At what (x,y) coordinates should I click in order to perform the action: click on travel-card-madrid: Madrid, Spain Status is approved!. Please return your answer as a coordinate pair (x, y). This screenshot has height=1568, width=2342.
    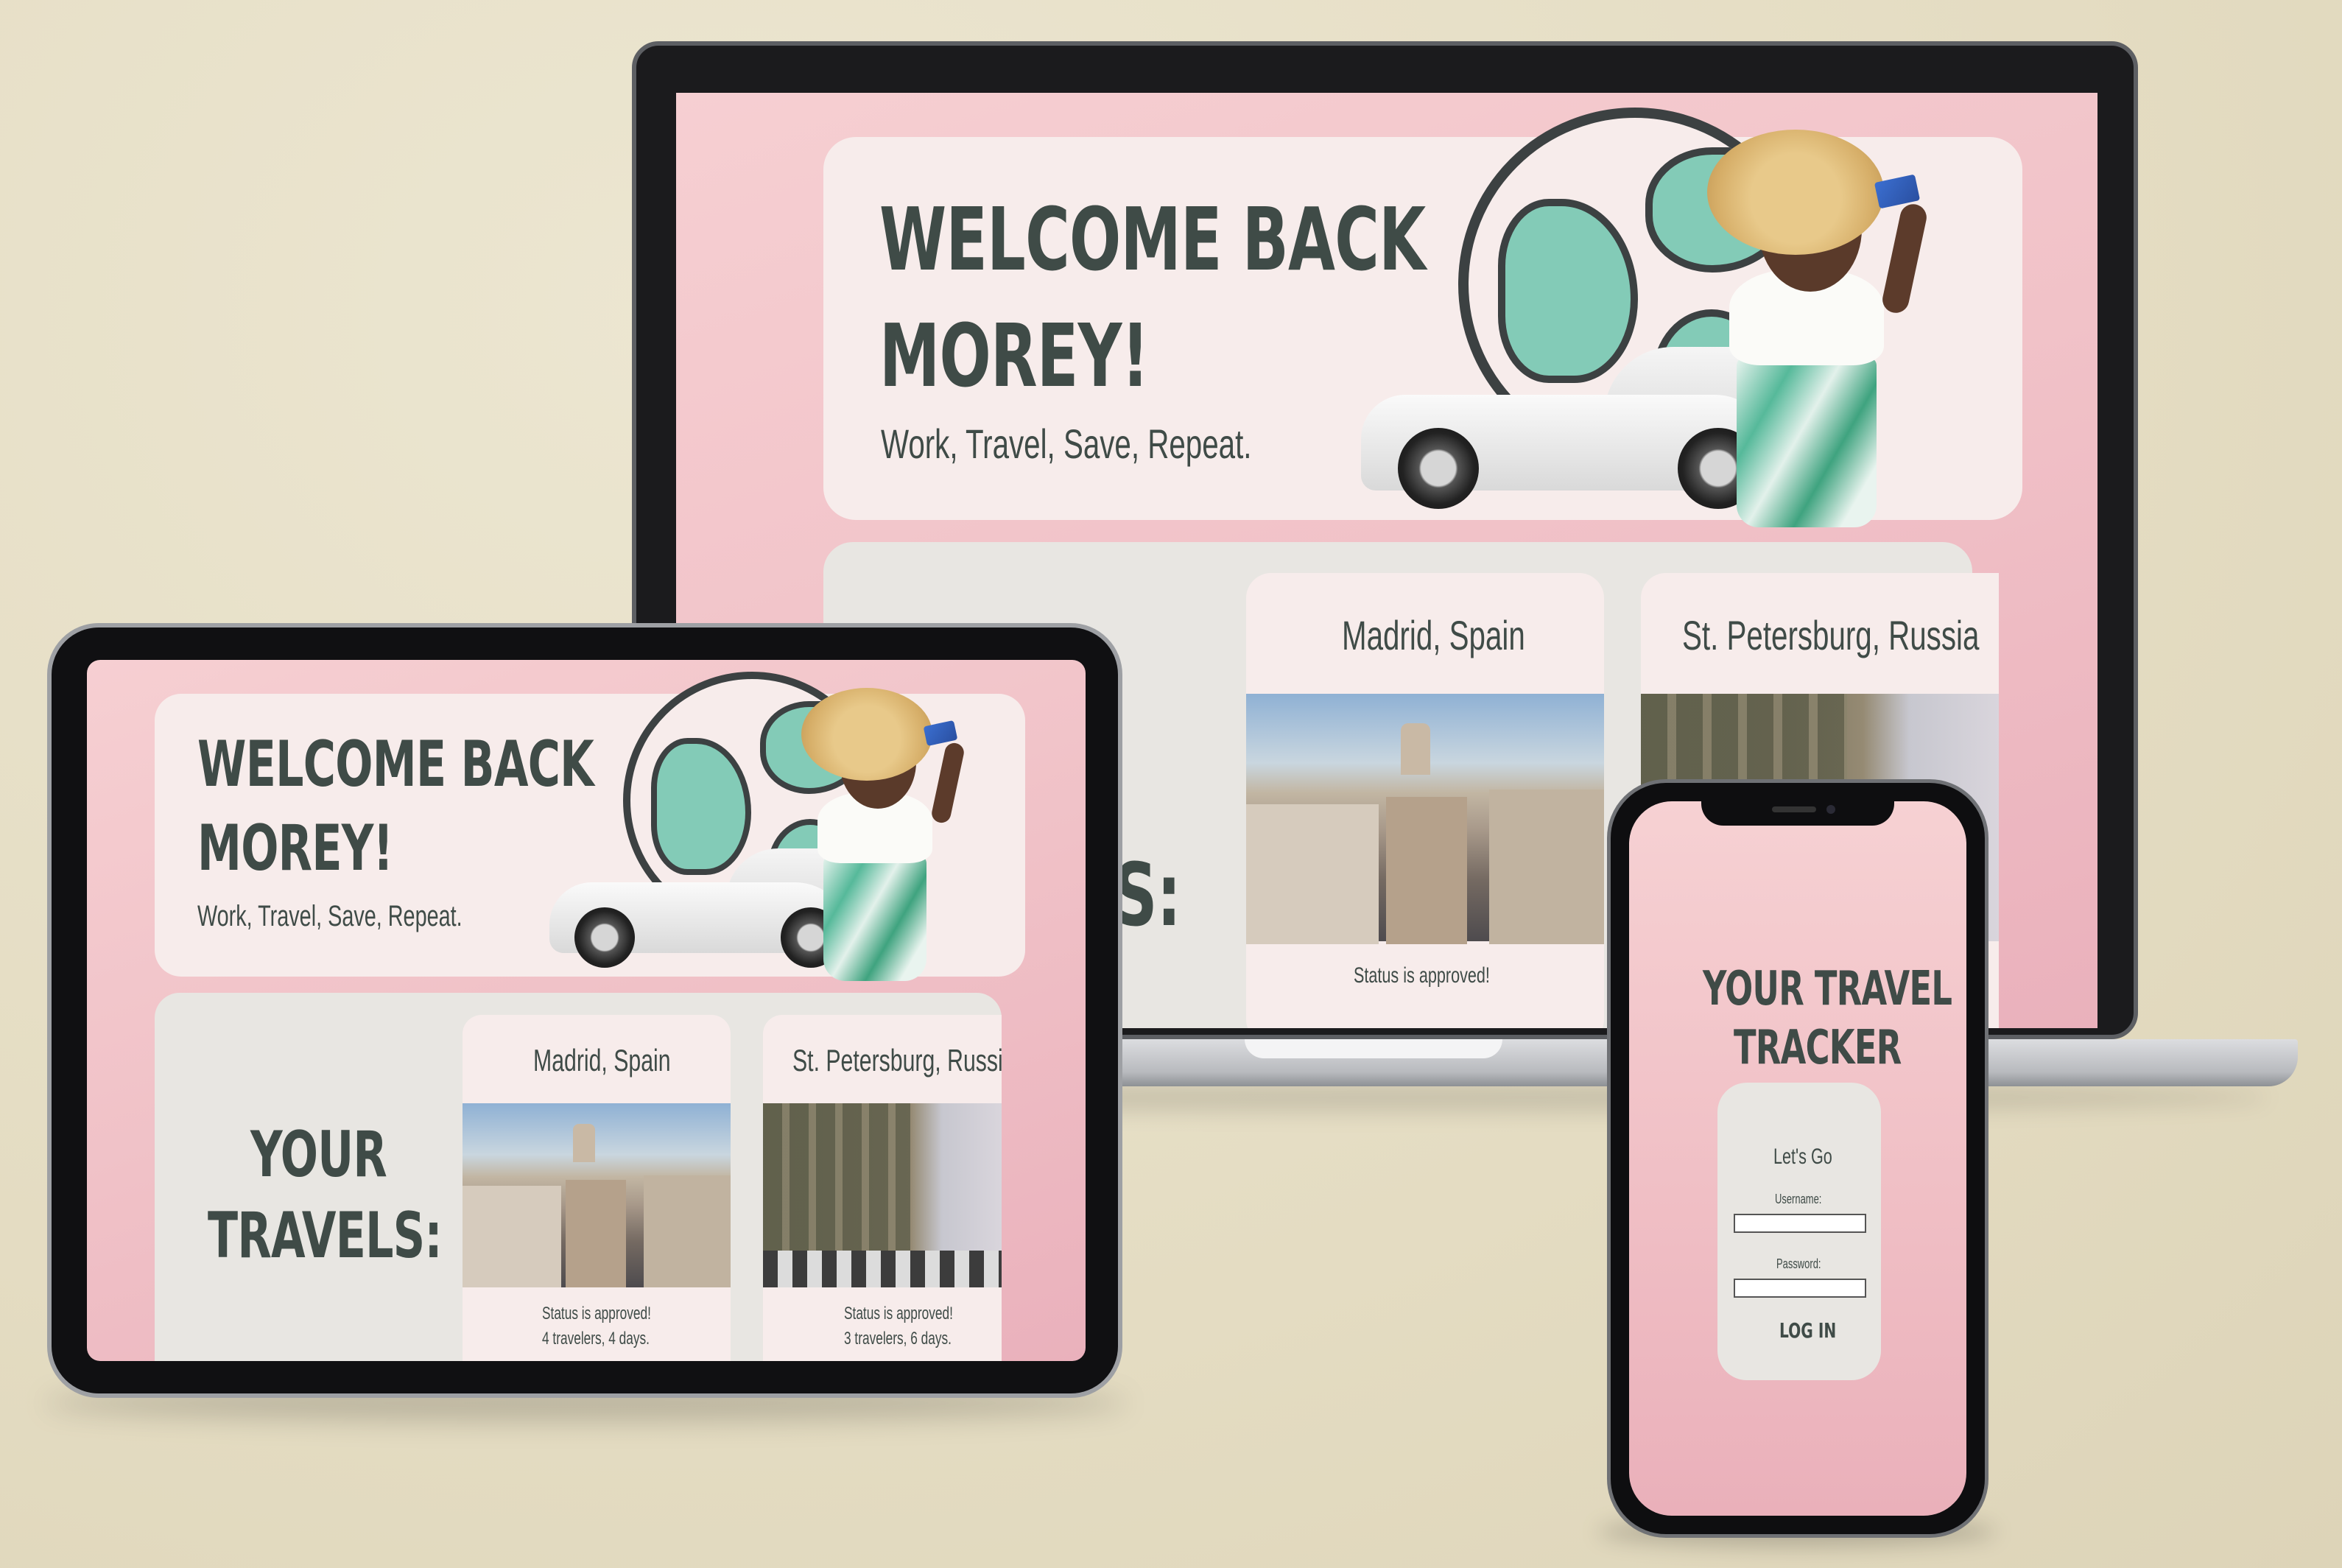
    Looking at the image, I should click on (1425, 800).